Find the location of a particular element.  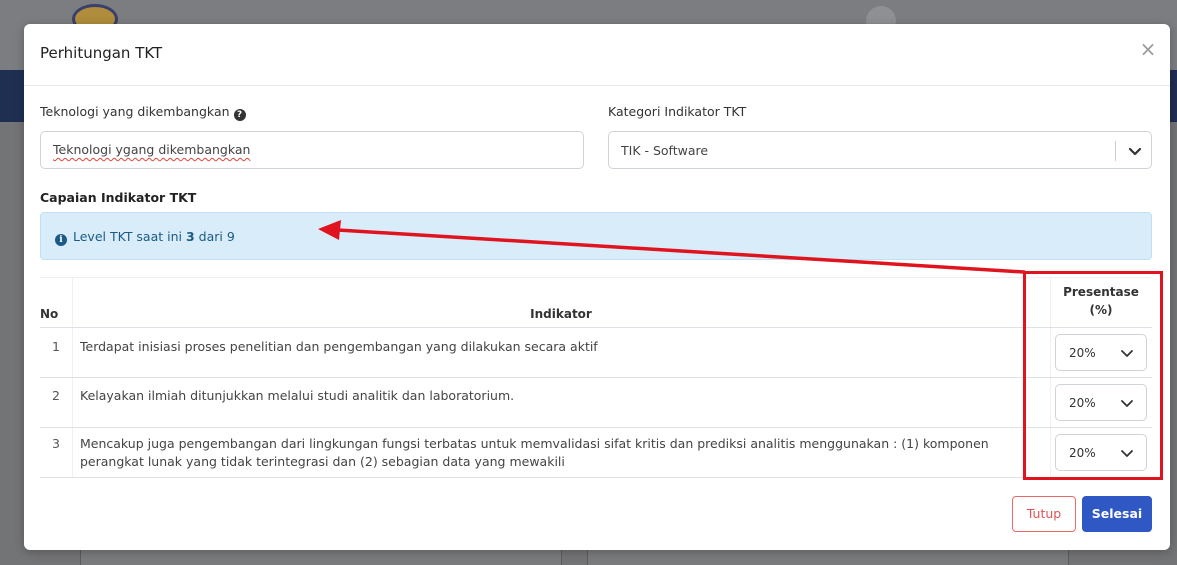

tkt-level-text: i Level TKT saat ini 3 dari 9 is located at coordinates (145, 237).